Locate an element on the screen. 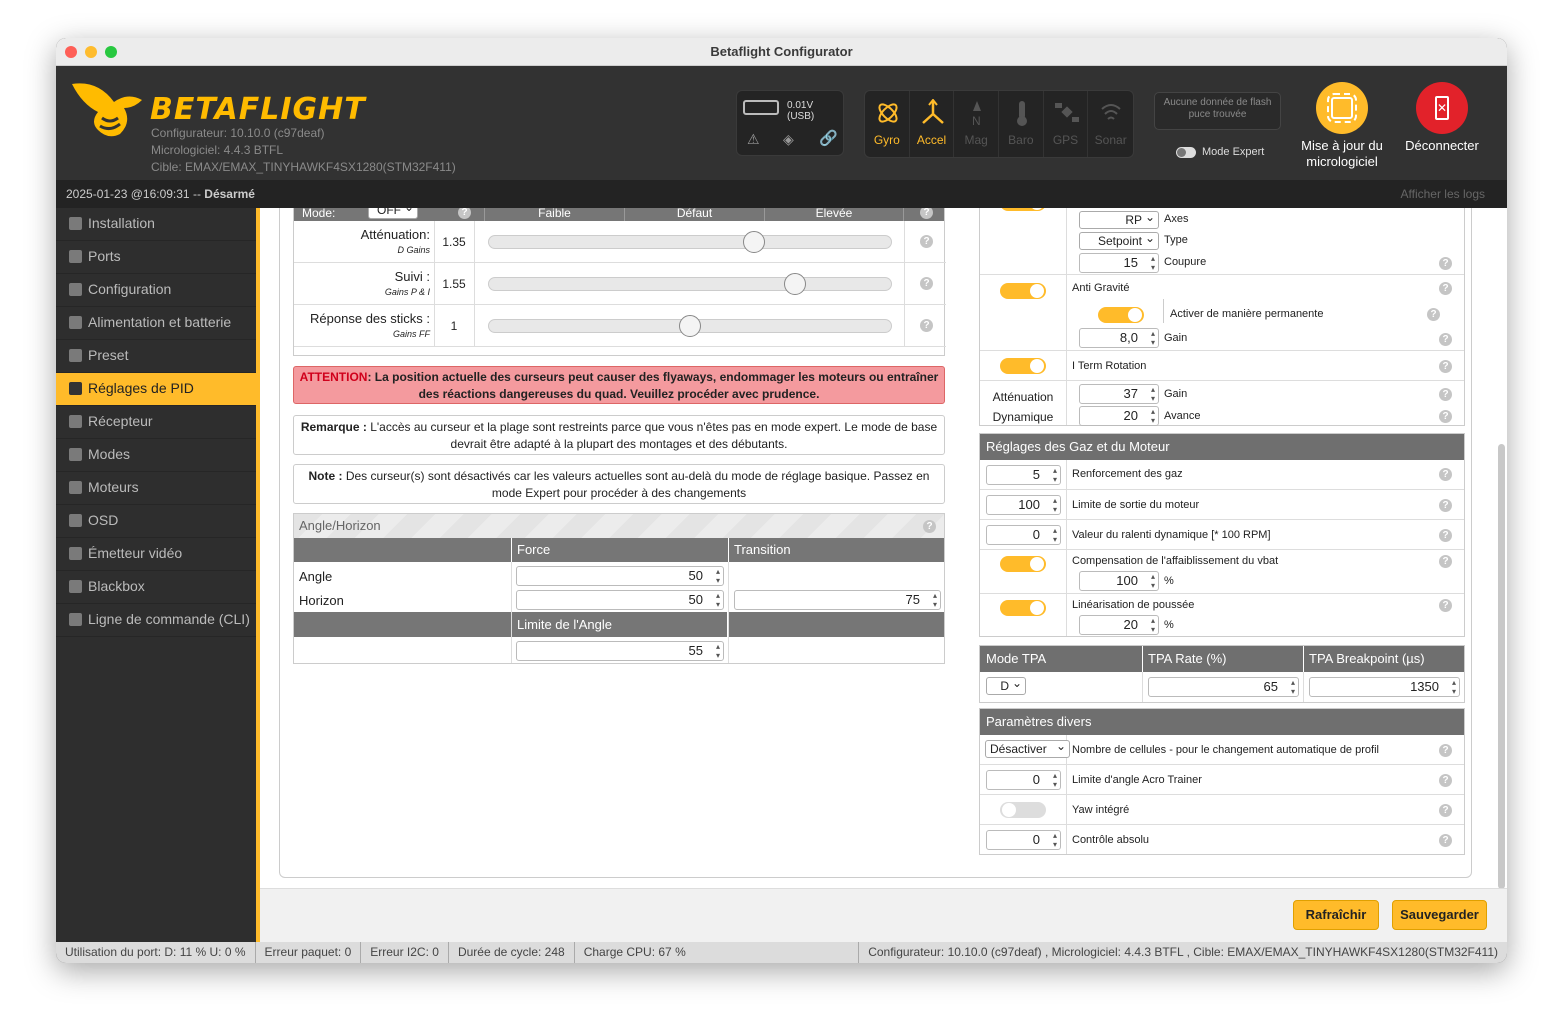 This screenshot has height=1036, width=1563. expert-switch is located at coordinates (1186, 152).